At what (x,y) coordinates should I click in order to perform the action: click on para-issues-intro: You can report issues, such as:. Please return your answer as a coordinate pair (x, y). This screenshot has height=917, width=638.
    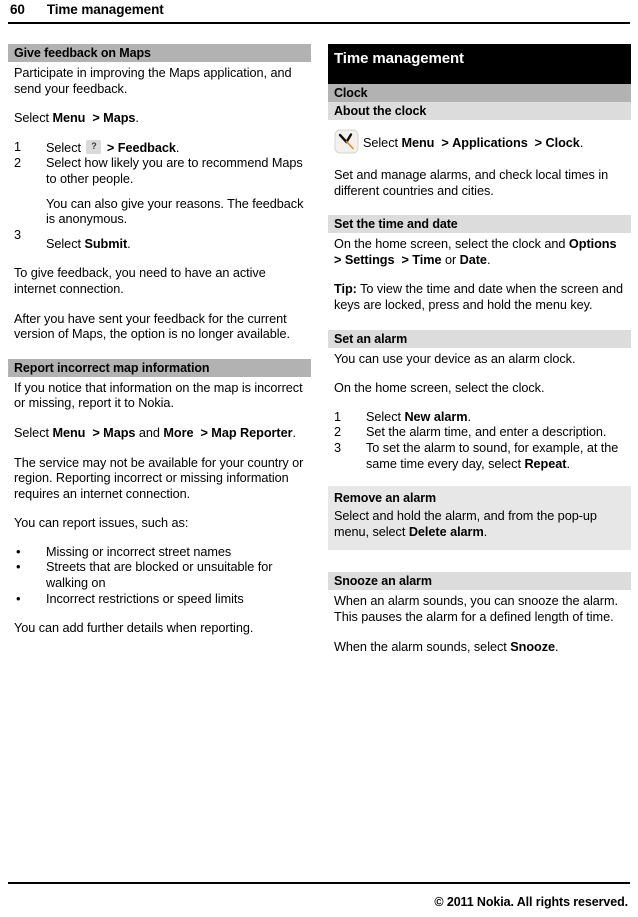
    Looking at the image, I should click on (101, 523).